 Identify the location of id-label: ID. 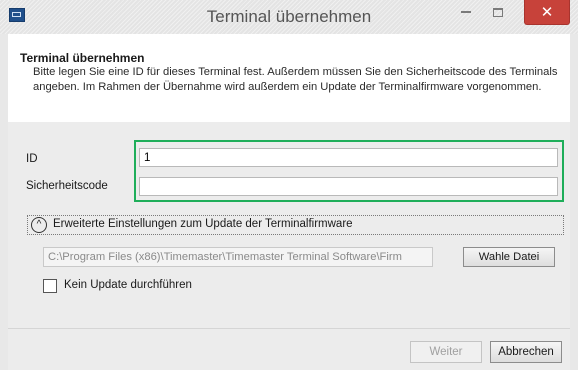
(32, 159).